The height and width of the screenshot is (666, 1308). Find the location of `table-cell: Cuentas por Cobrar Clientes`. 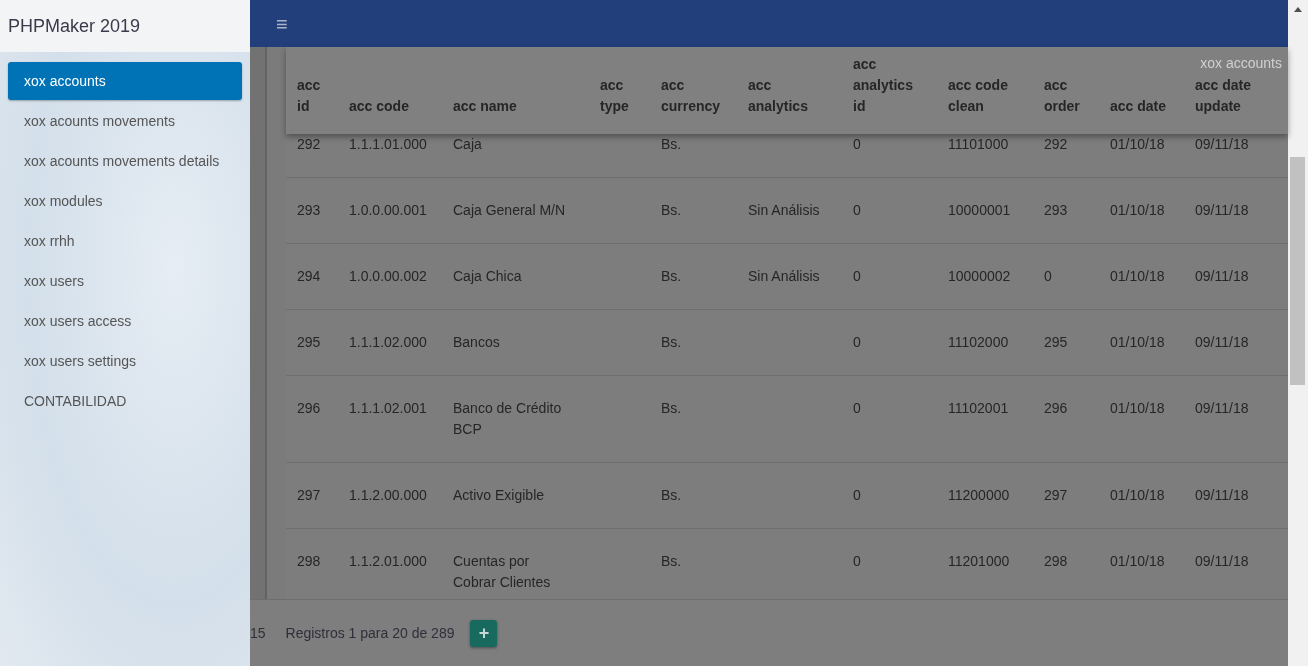

table-cell: Cuentas por Cobrar Clientes is located at coordinates (502, 571).